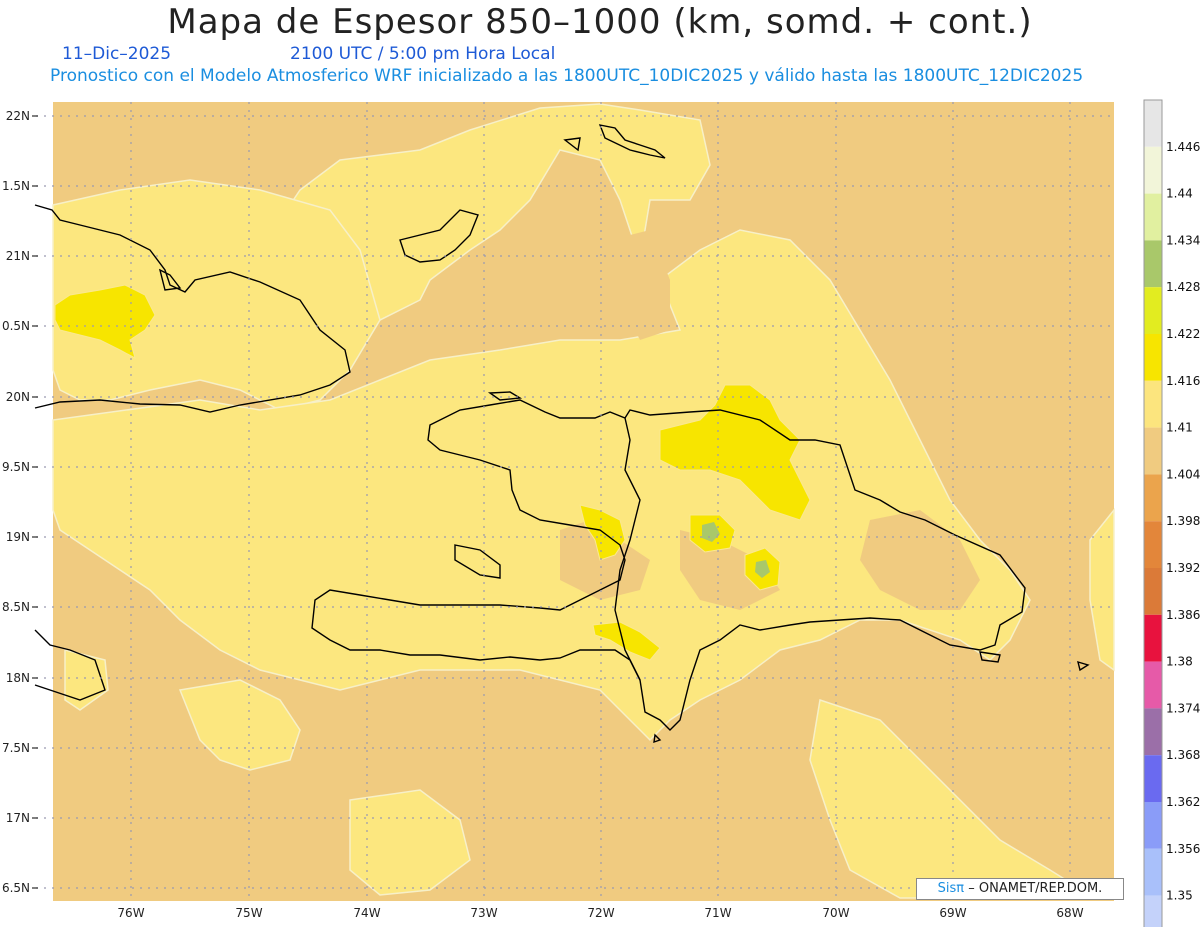 This screenshot has height=927, width=1200. What do you see at coordinates (835, 913) in the screenshot?
I see `lon-label: 70W` at bounding box center [835, 913].